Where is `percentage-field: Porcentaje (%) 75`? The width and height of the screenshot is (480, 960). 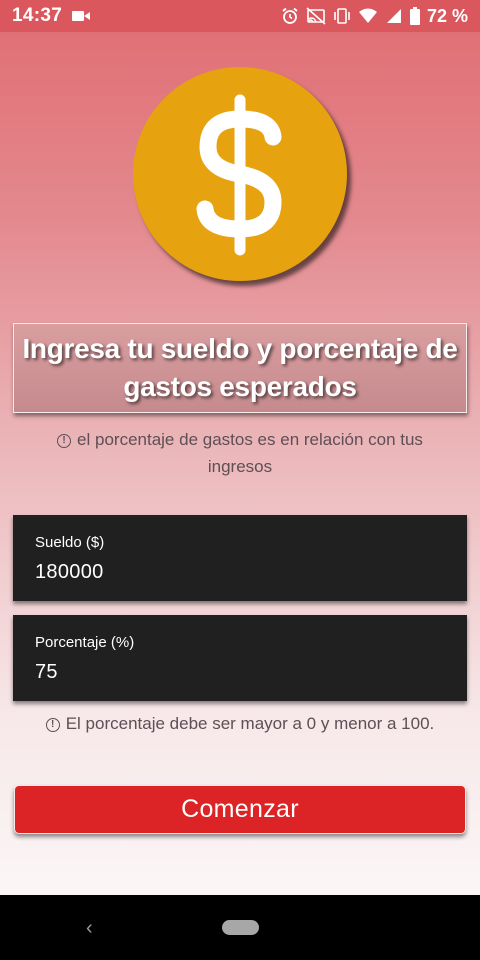 percentage-field: Porcentaje (%) 75 is located at coordinates (240, 658).